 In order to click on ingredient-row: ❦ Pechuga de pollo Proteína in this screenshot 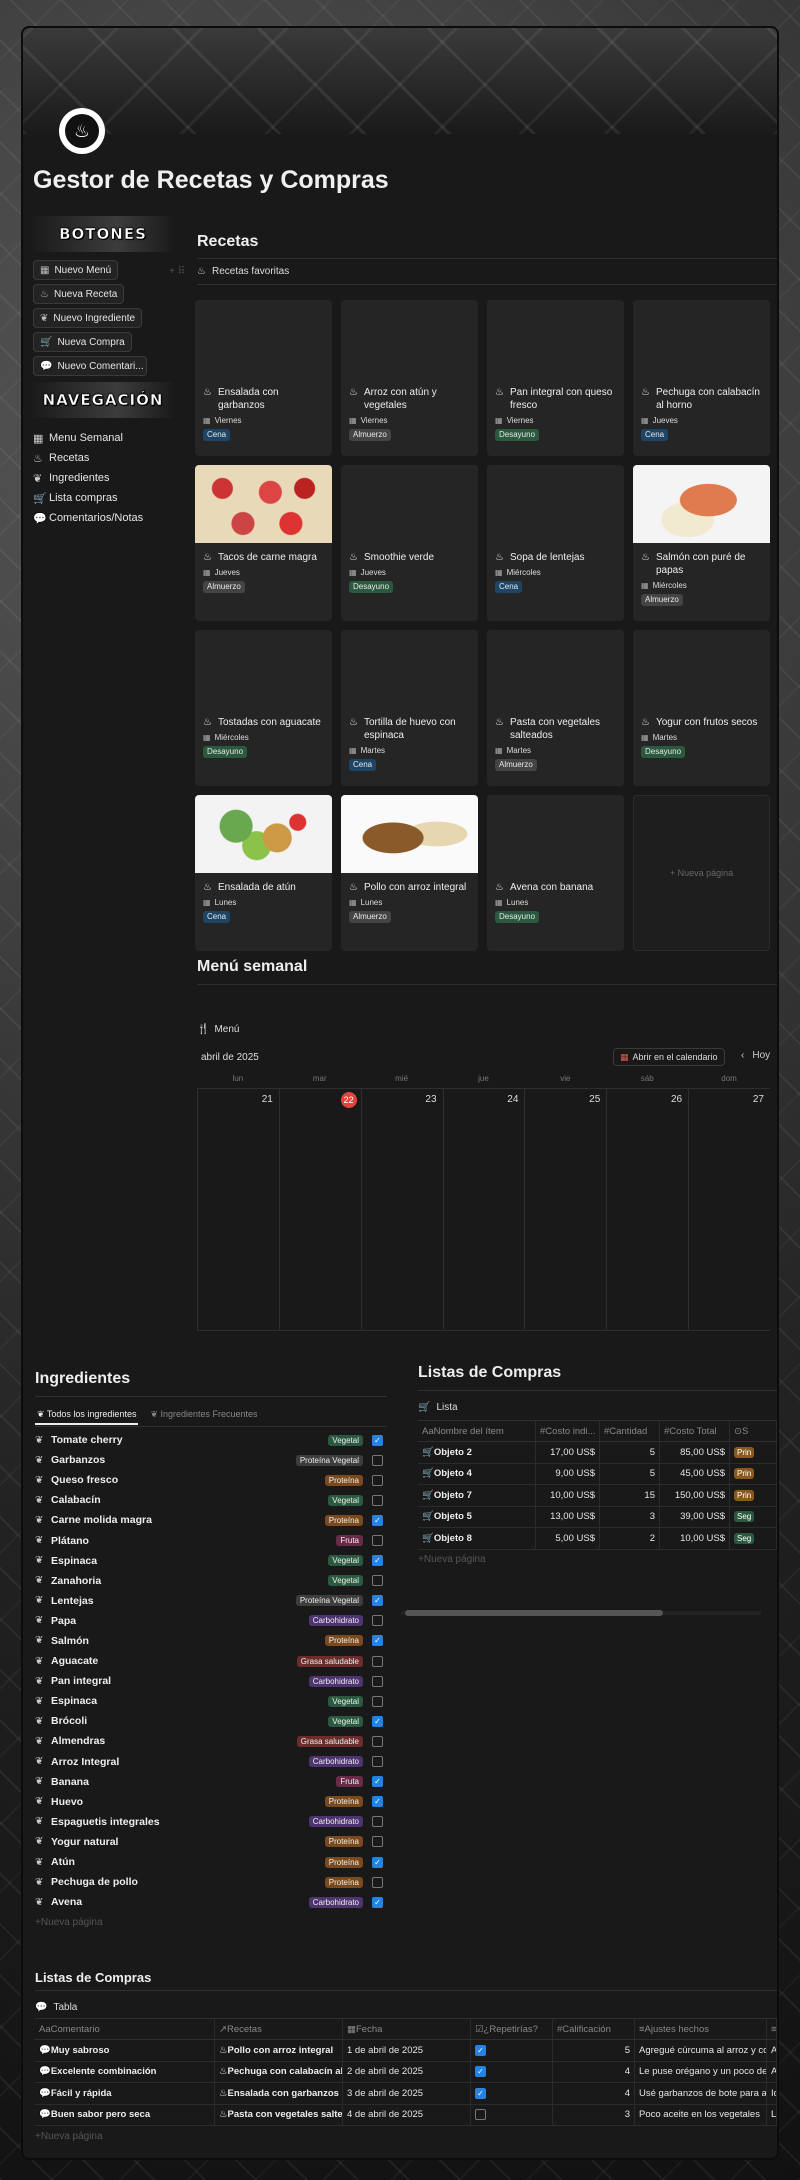, I will do `click(211, 1882)`.